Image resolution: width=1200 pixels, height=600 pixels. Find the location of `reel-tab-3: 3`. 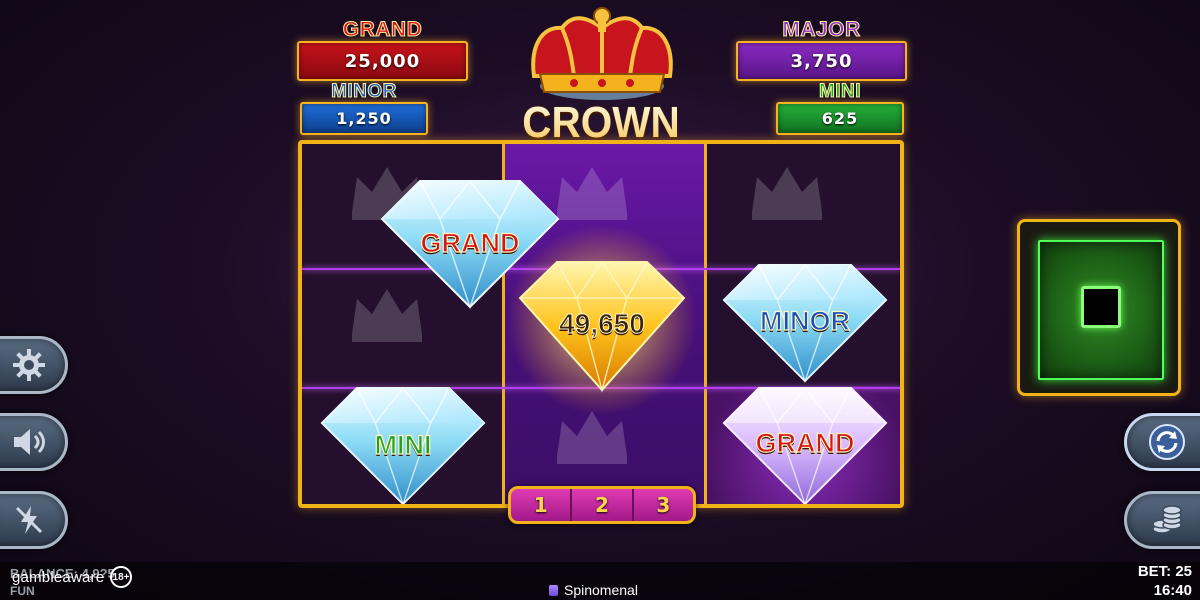

reel-tab-3: 3 is located at coordinates (663, 505).